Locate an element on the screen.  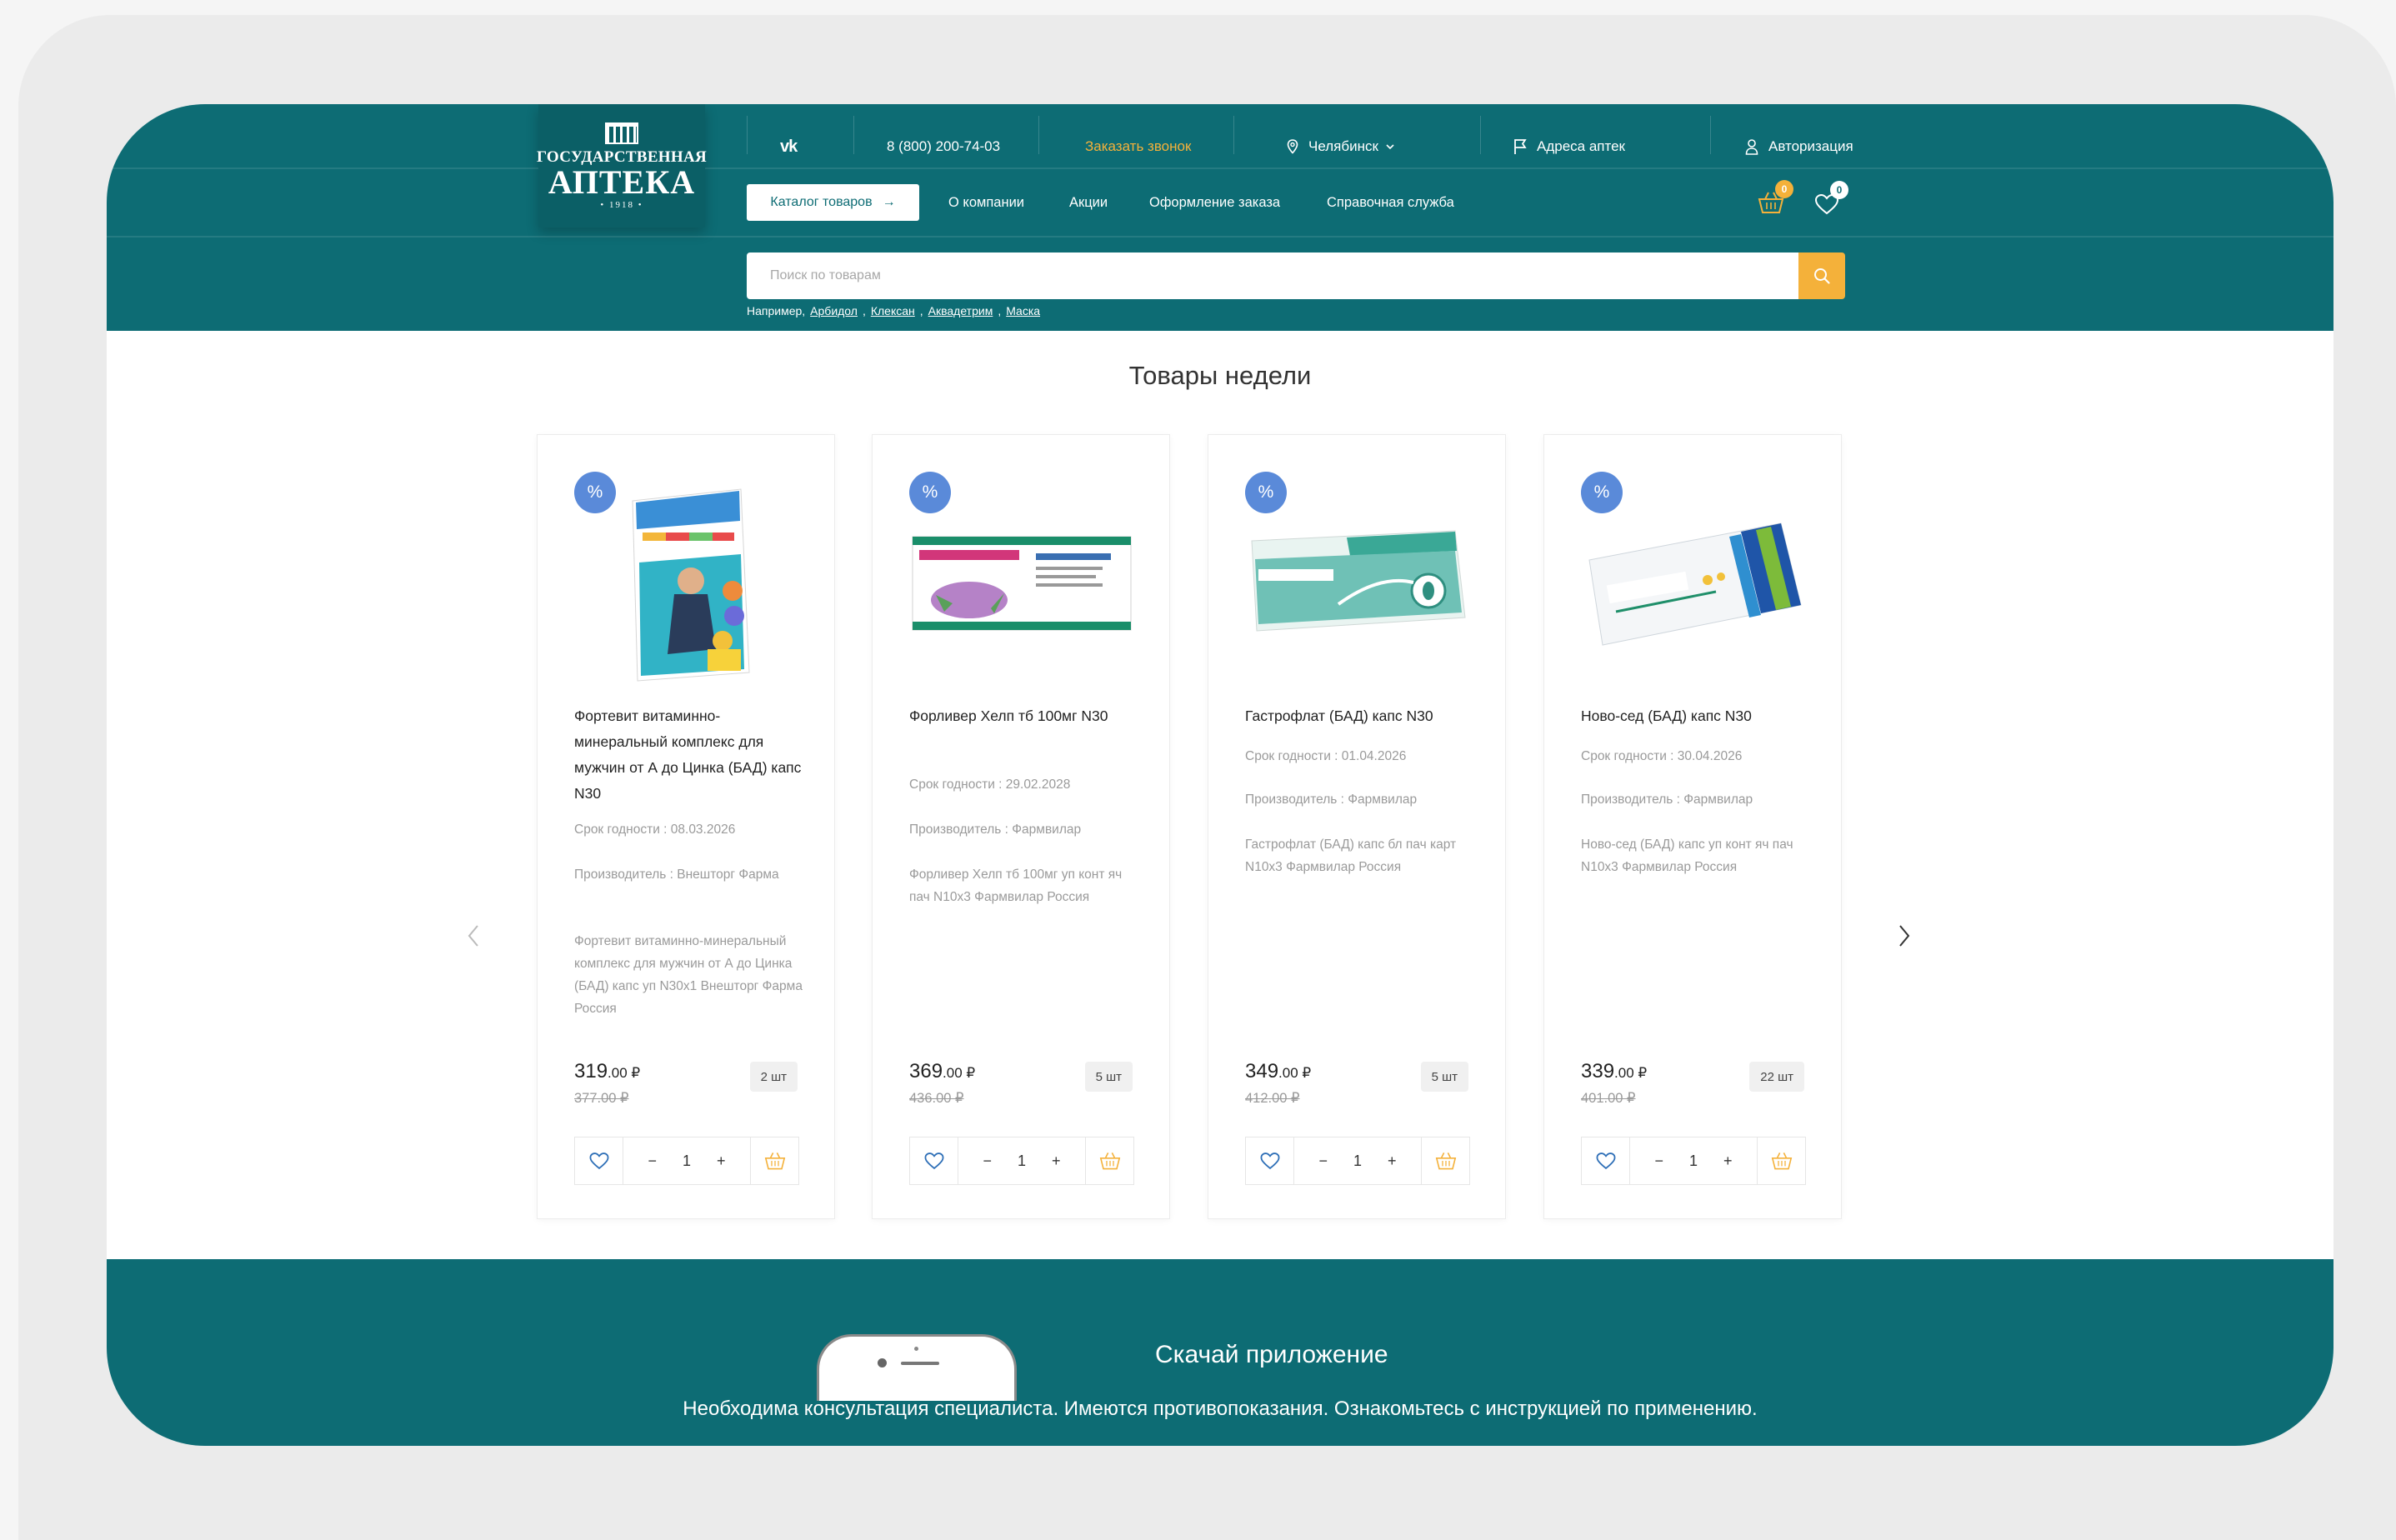
vk-icon: vk is located at coordinates (789, 146).